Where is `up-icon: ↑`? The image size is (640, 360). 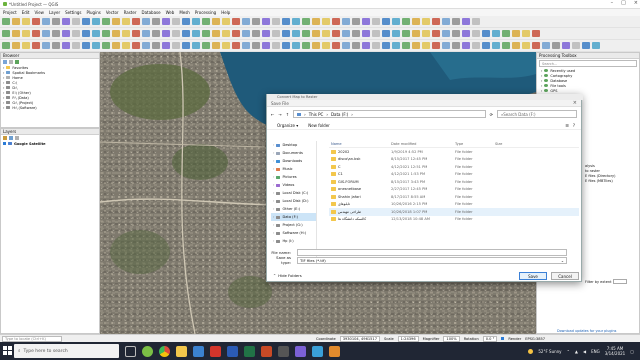 up-icon: ↑ is located at coordinates (287, 114).